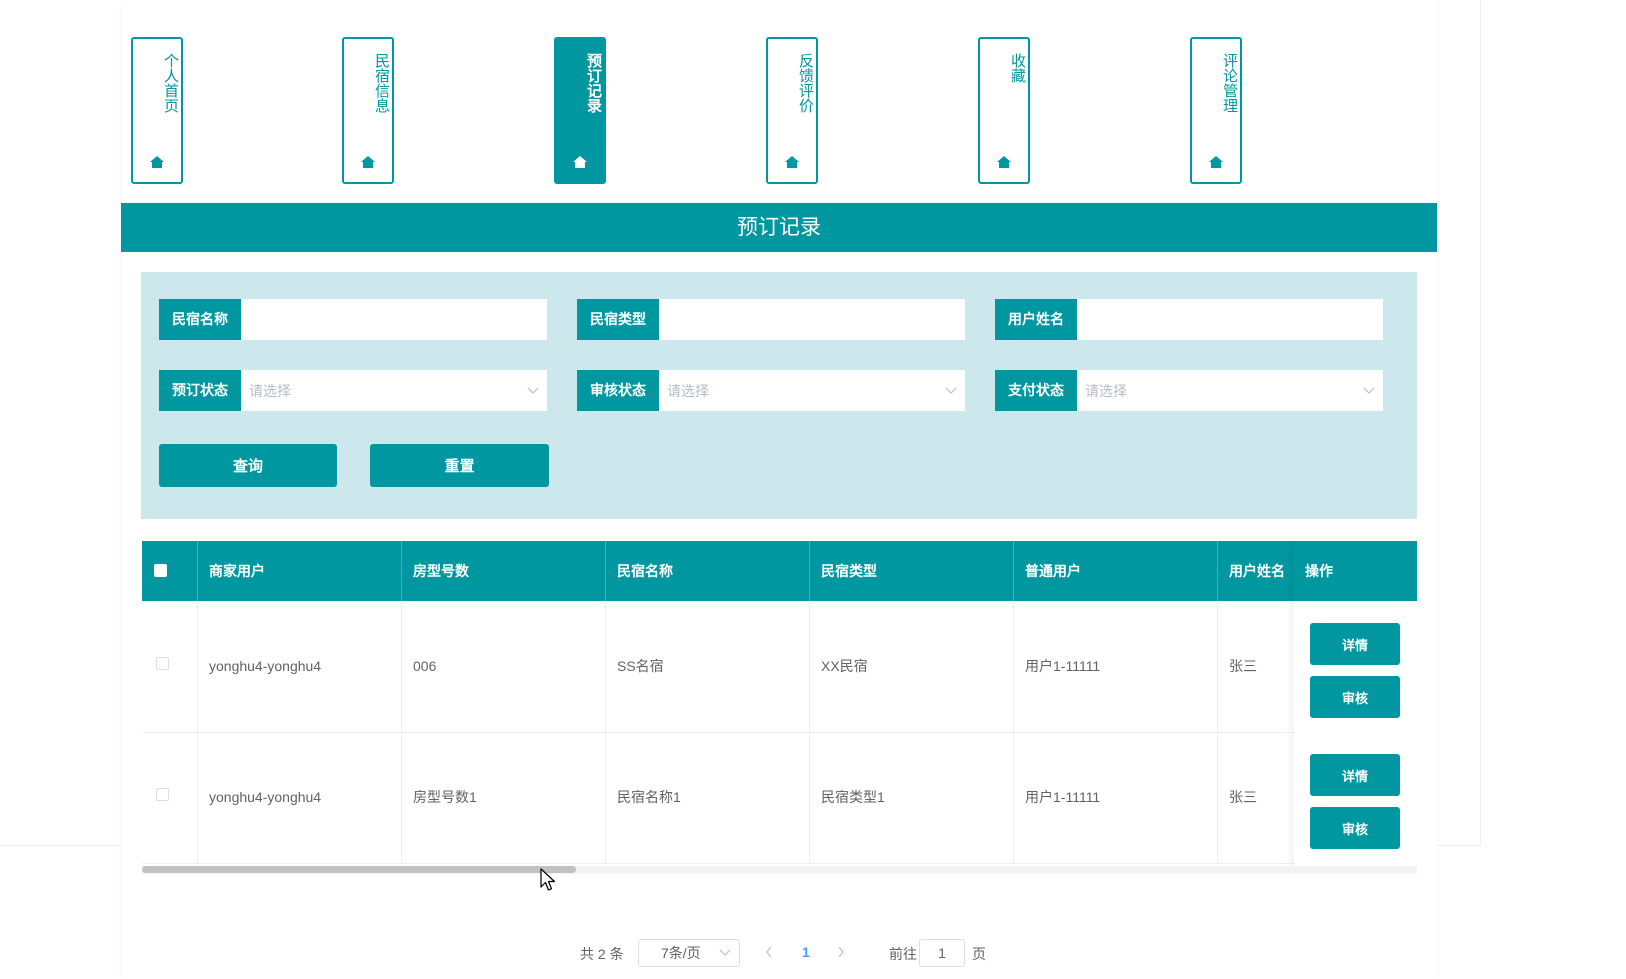 The image size is (1626, 979). Describe the element at coordinates (368, 110) in the screenshot. I see `nav-item-homestay-info: 民宿信息` at that location.